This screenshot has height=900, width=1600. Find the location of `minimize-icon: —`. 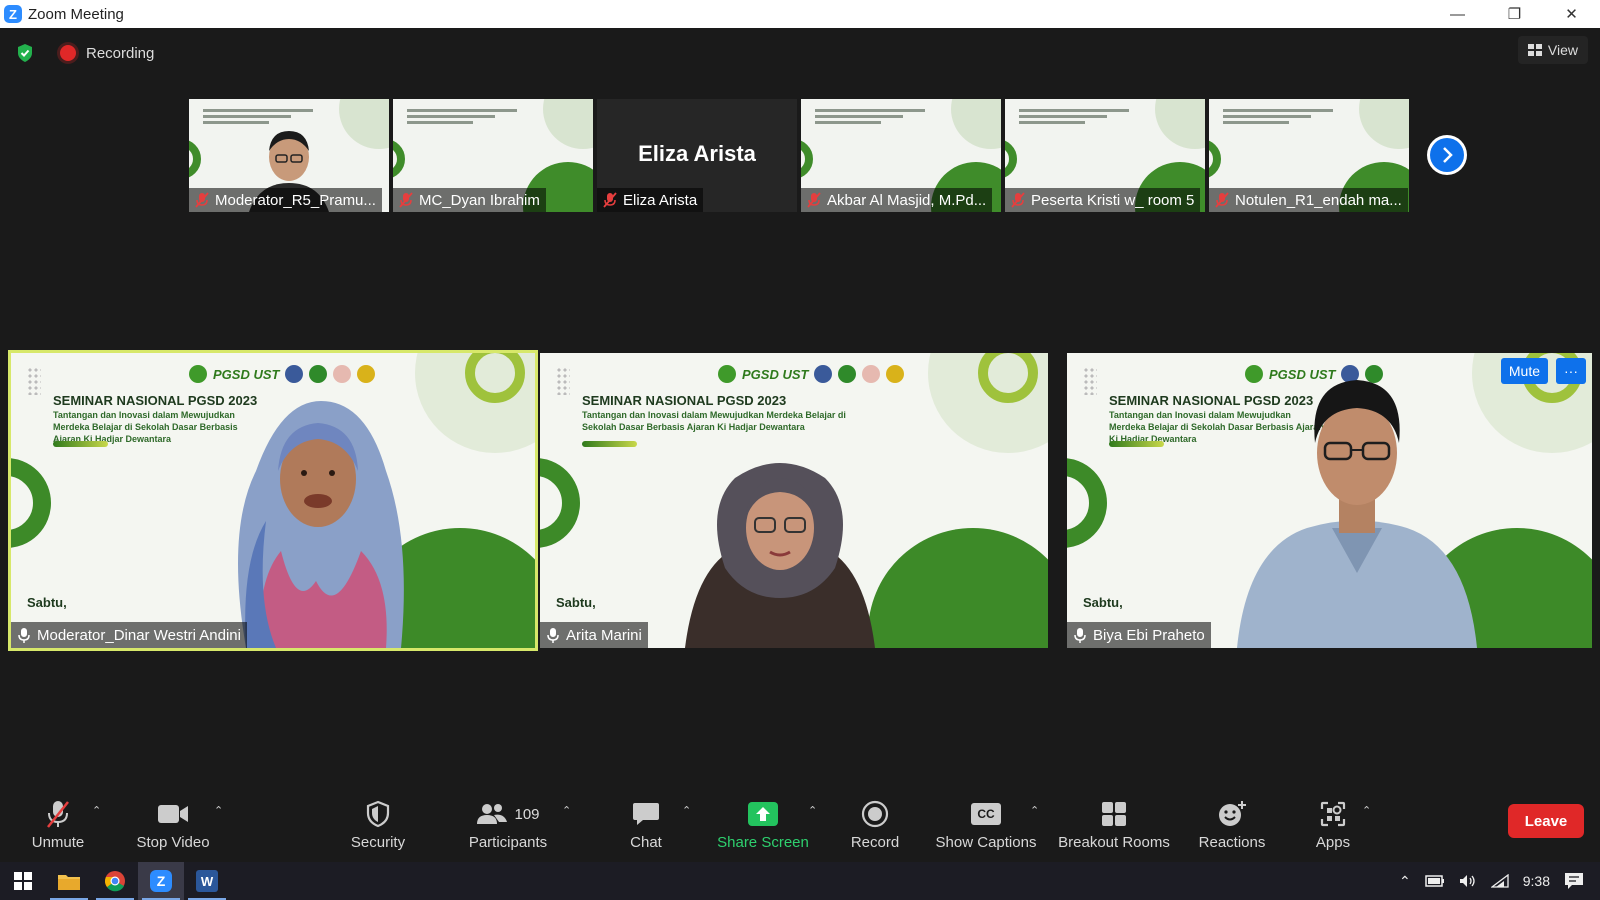

minimize-icon: — is located at coordinates (1457, 14).